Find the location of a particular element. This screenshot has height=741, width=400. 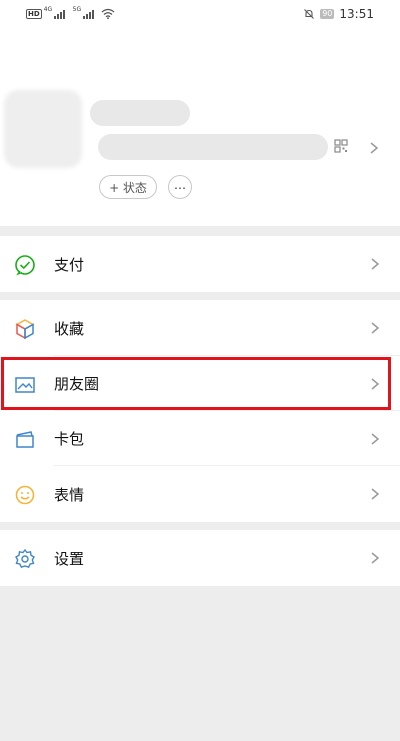

network-gen-label: 5G is located at coordinates (77, 9).